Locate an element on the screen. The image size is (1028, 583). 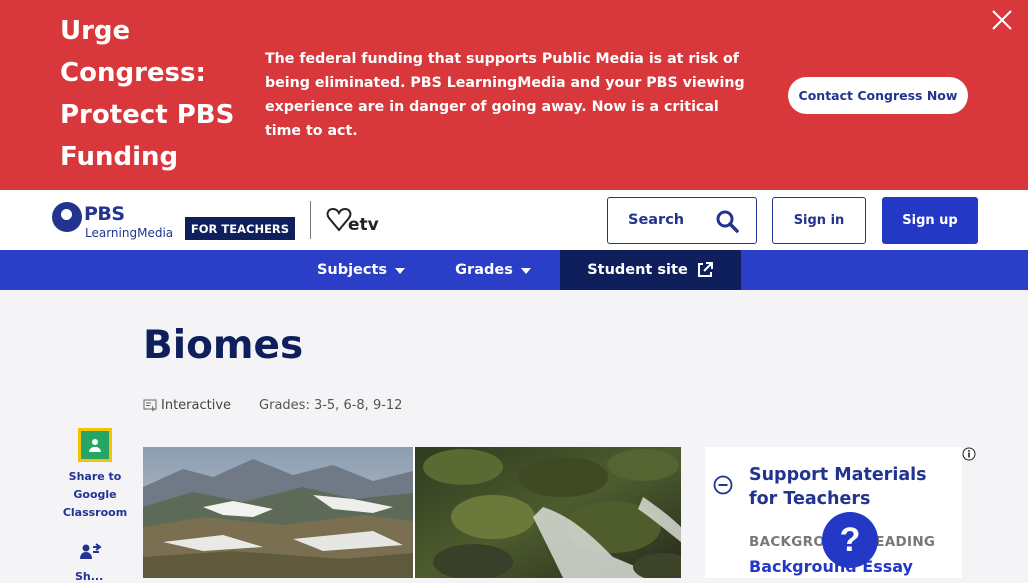
share-google-classroom-button: Share to Google Classroom is located at coordinates (95, 475).